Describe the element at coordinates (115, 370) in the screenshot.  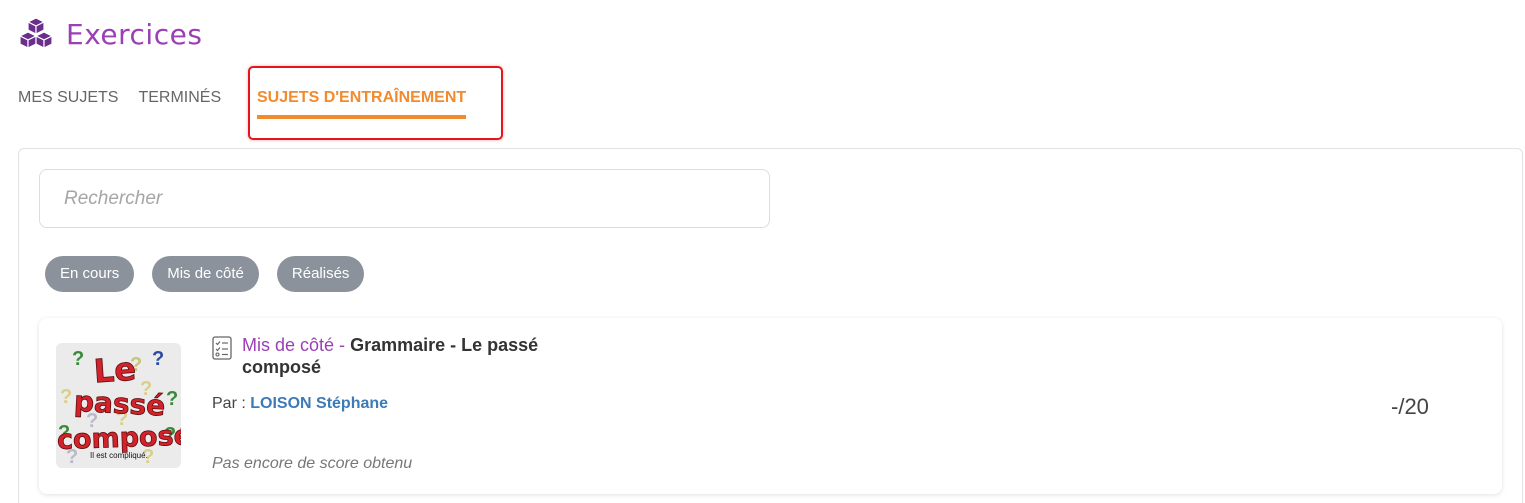
I see `thumb-text-le: Le` at that location.